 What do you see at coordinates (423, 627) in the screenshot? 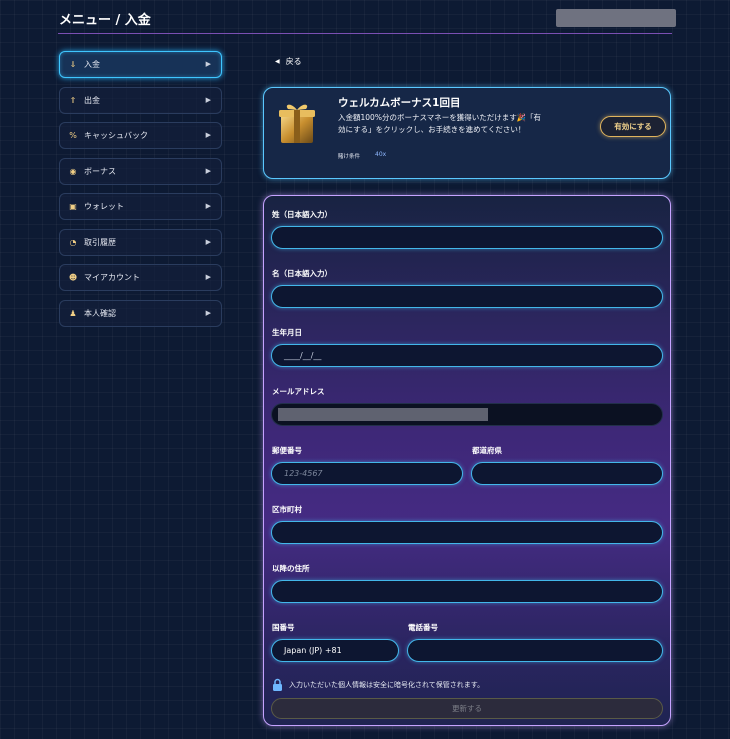
I see `phone-label: 電話番号` at bounding box center [423, 627].